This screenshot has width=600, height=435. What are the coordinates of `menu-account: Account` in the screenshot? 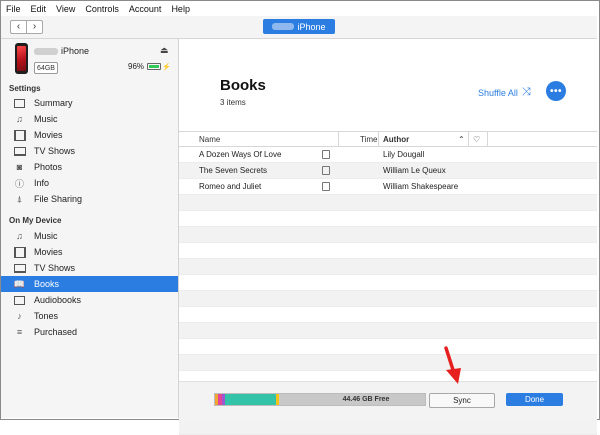 It's located at (145, 9).